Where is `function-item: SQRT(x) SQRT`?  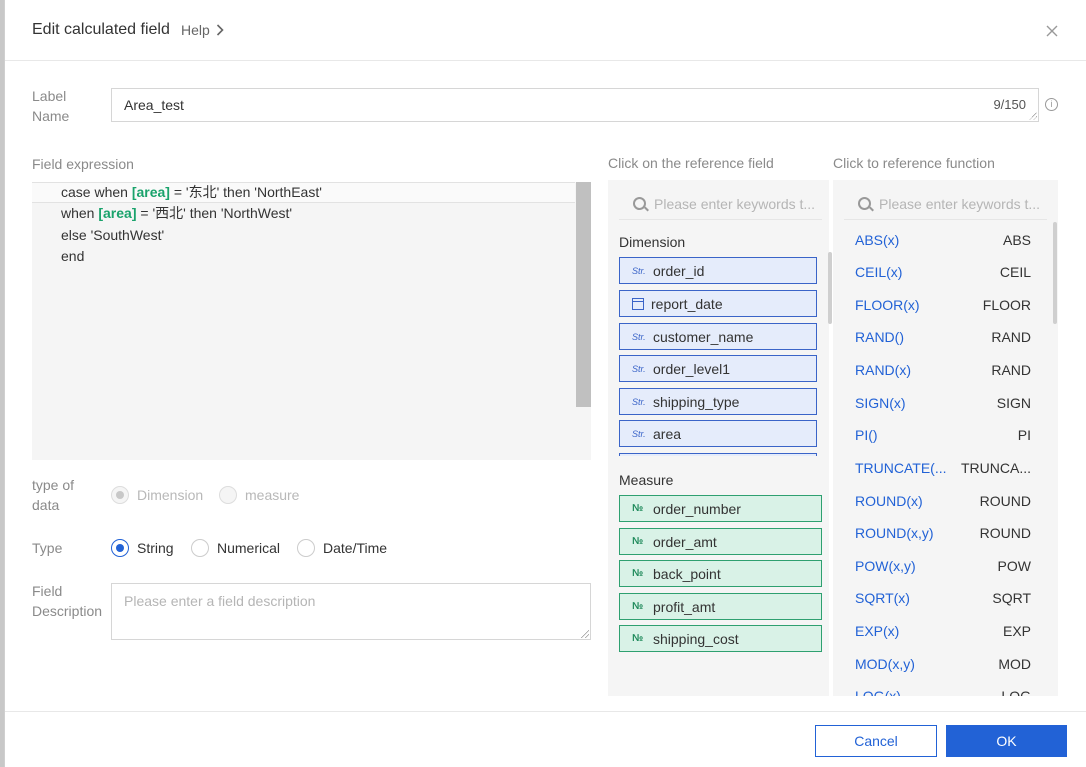
function-item: SQRT(x) SQRT is located at coordinates (943, 598).